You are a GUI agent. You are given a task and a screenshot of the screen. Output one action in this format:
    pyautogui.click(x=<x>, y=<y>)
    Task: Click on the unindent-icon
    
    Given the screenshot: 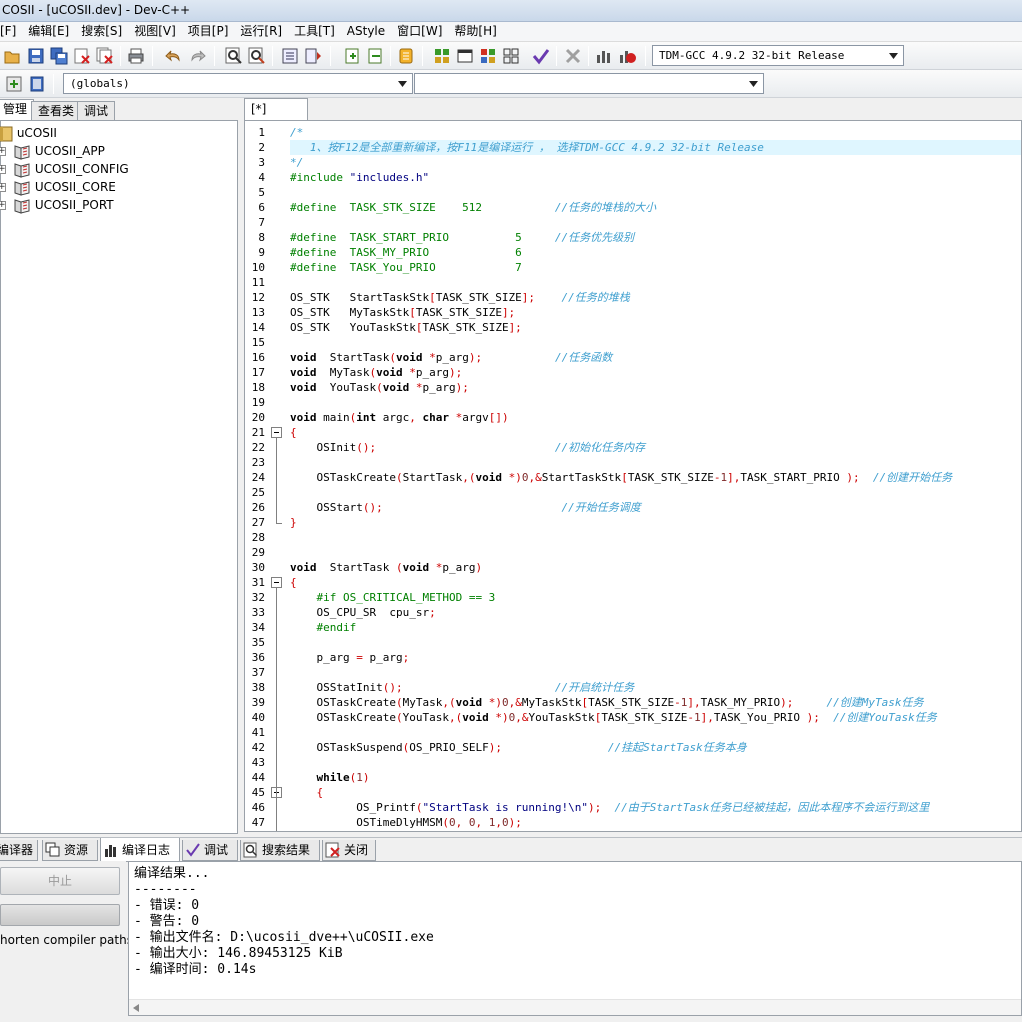 What is the action you would take?
    pyautogui.click(x=313, y=56)
    